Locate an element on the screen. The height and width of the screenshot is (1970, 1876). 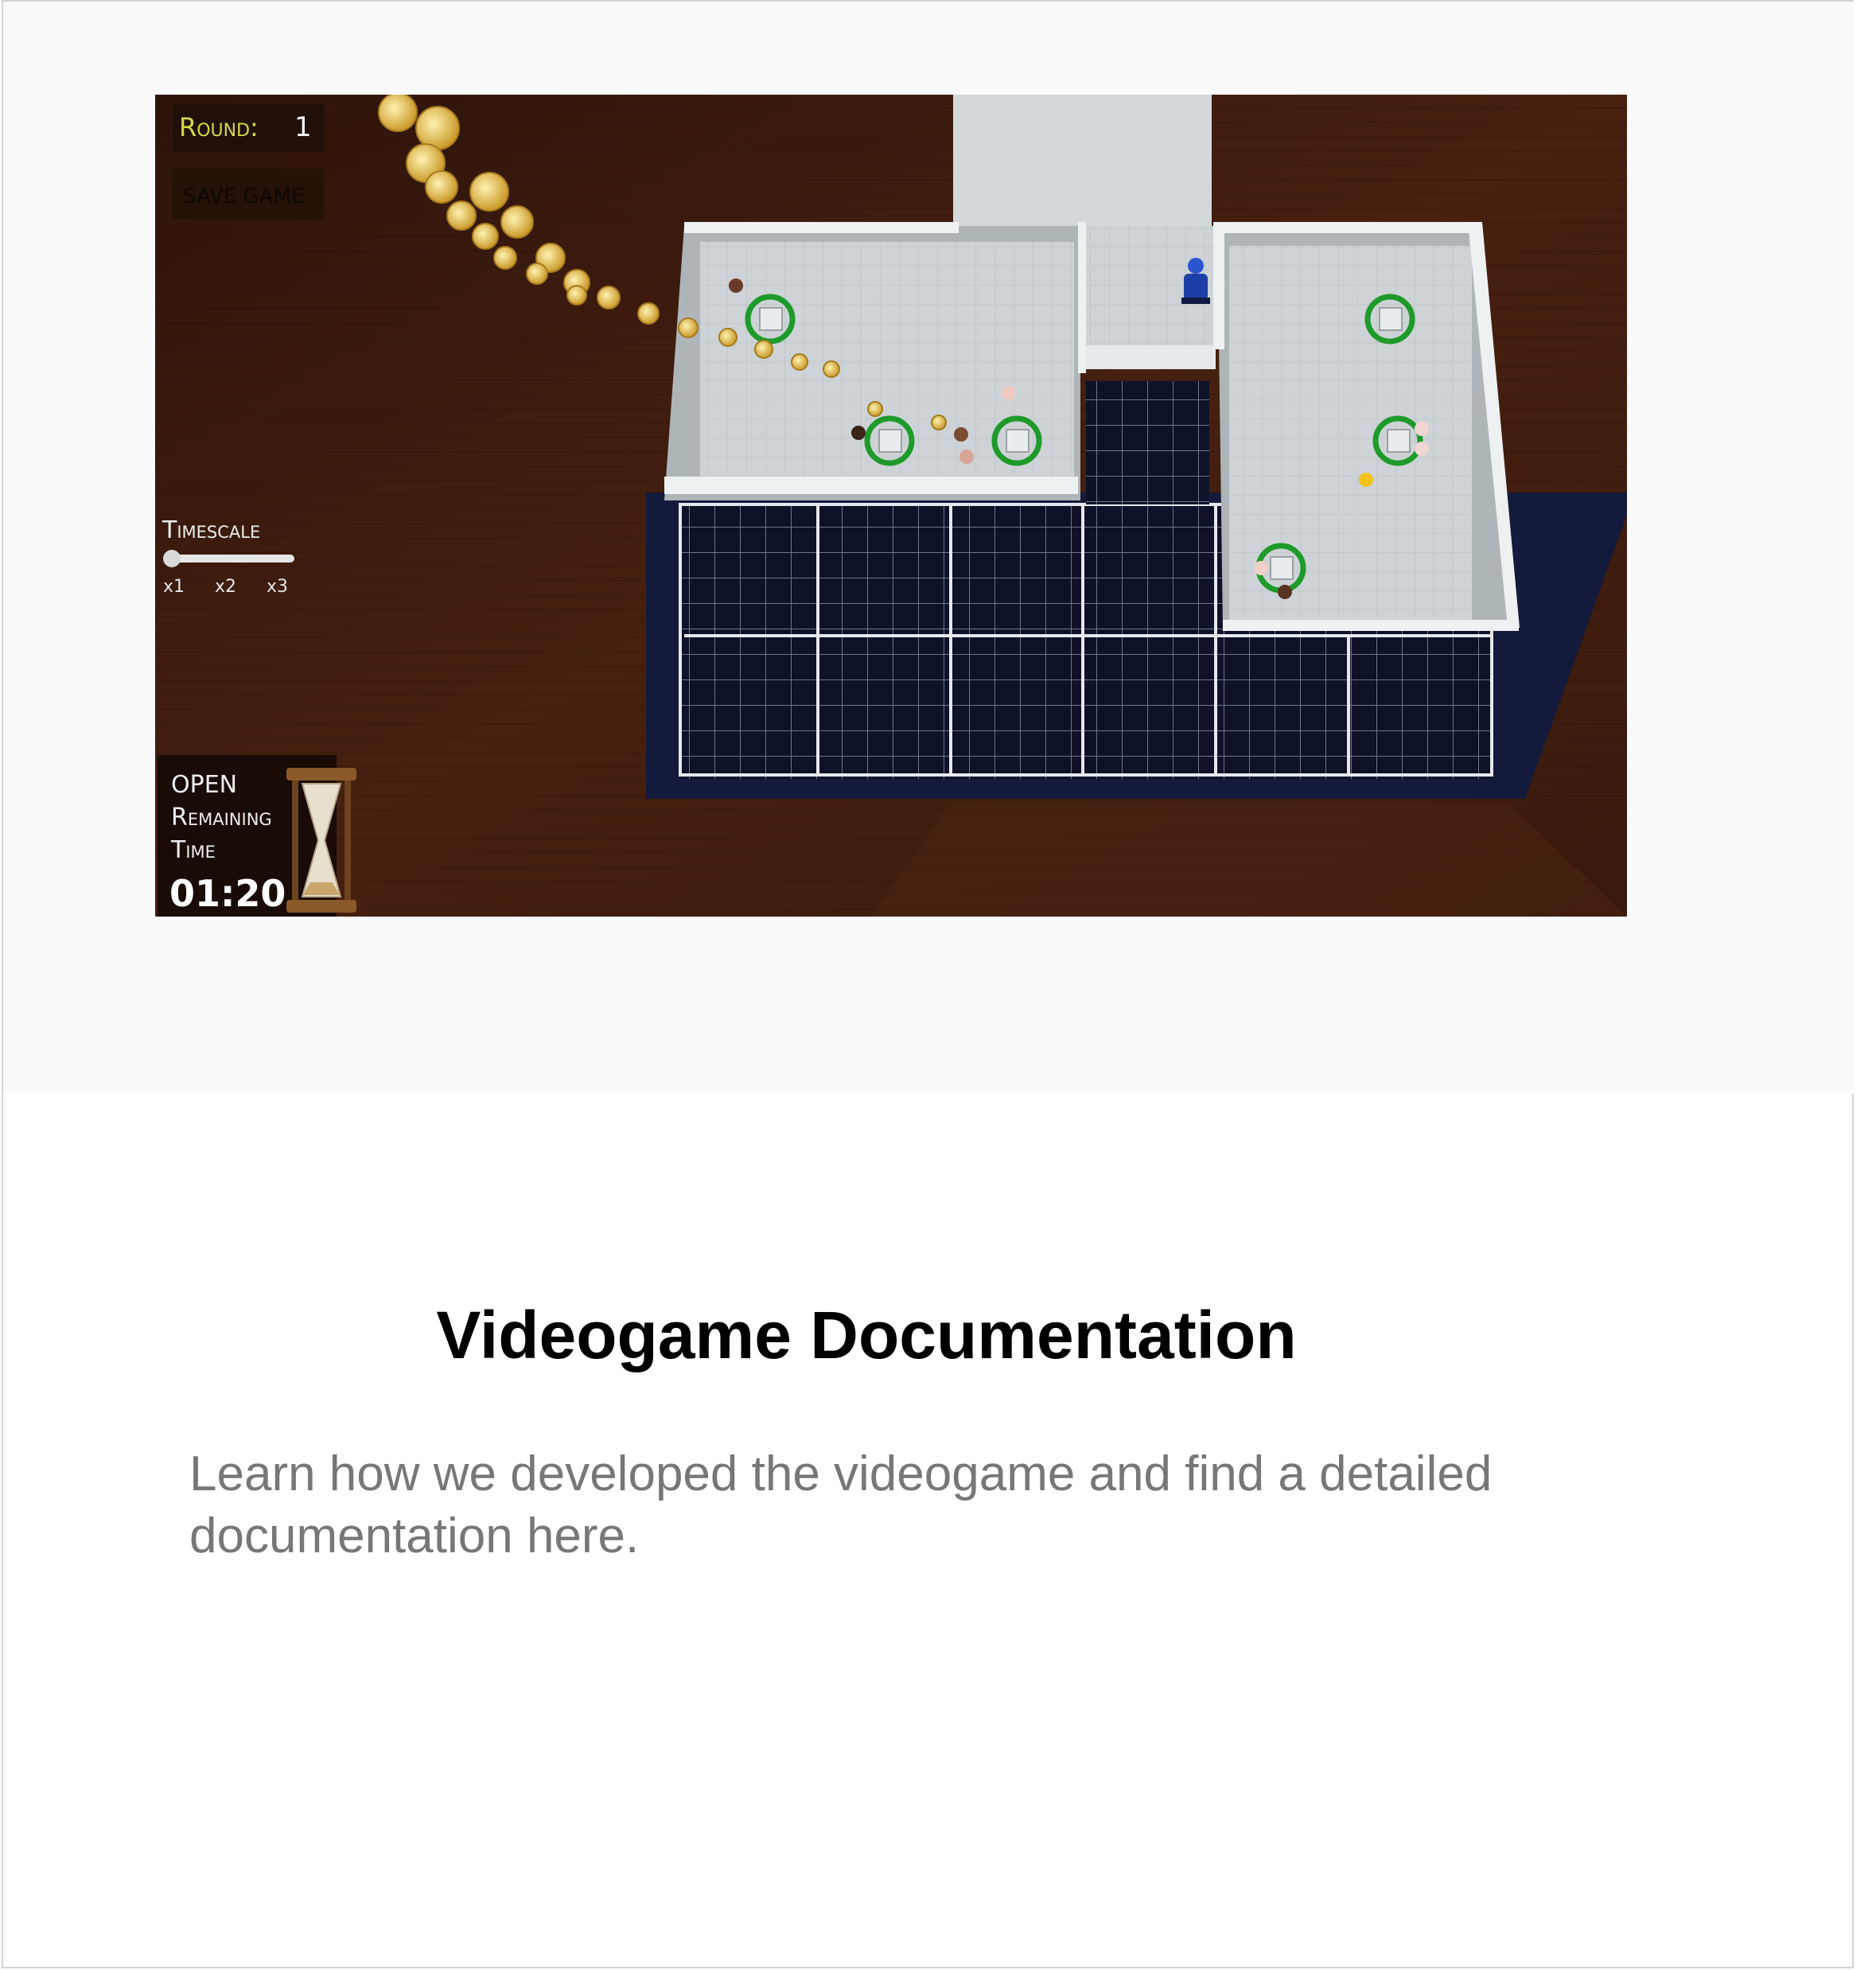
round-value: 1 is located at coordinates (303, 127).